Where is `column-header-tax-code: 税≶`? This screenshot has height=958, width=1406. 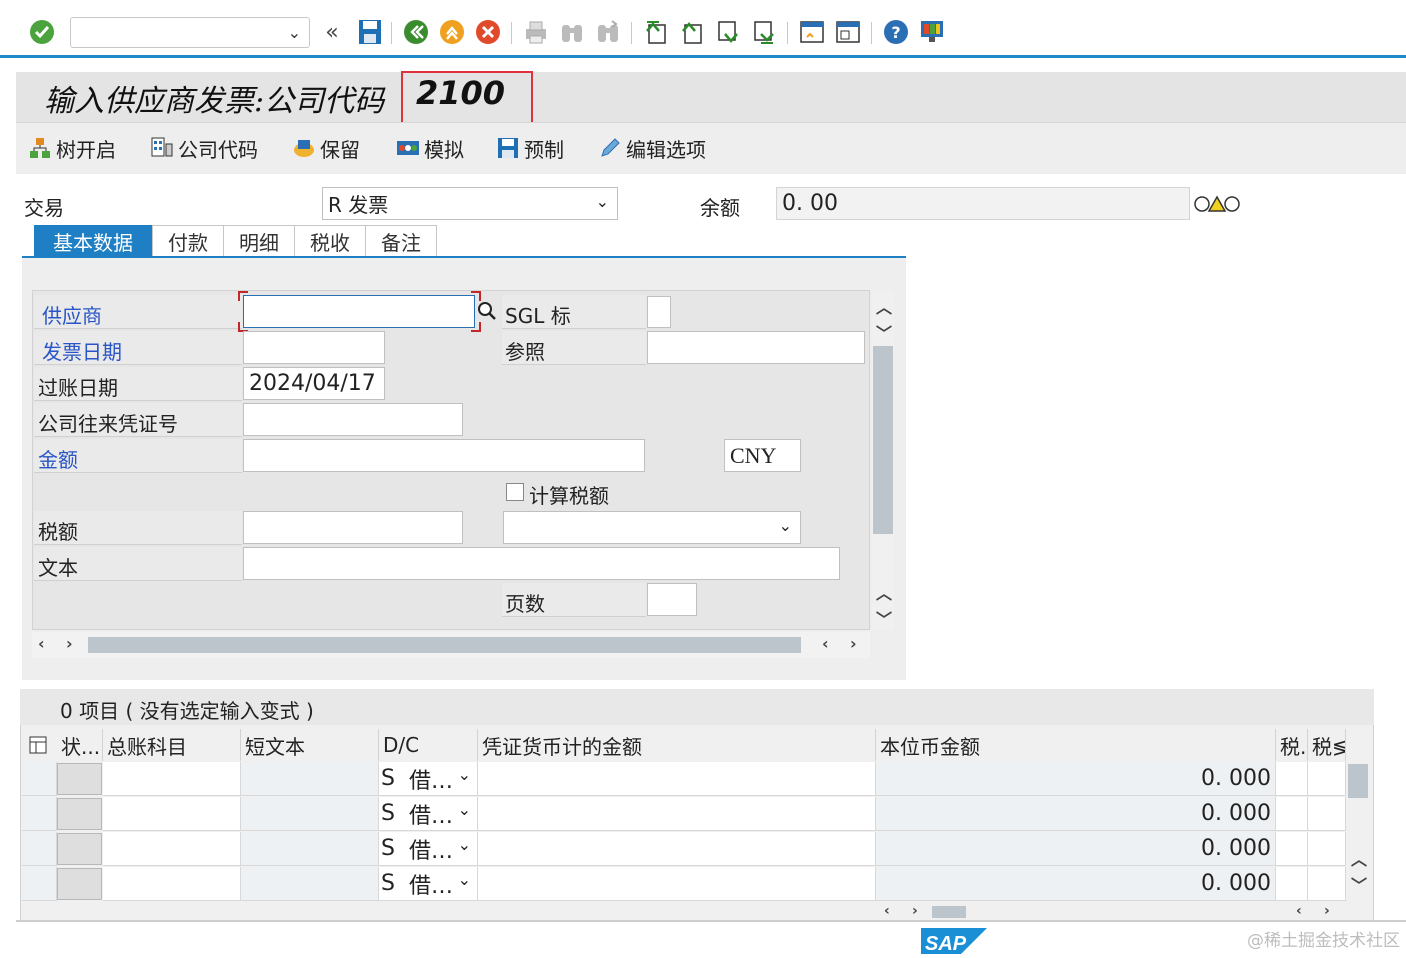 column-header-tax-code: 税≶ is located at coordinates (1327, 745).